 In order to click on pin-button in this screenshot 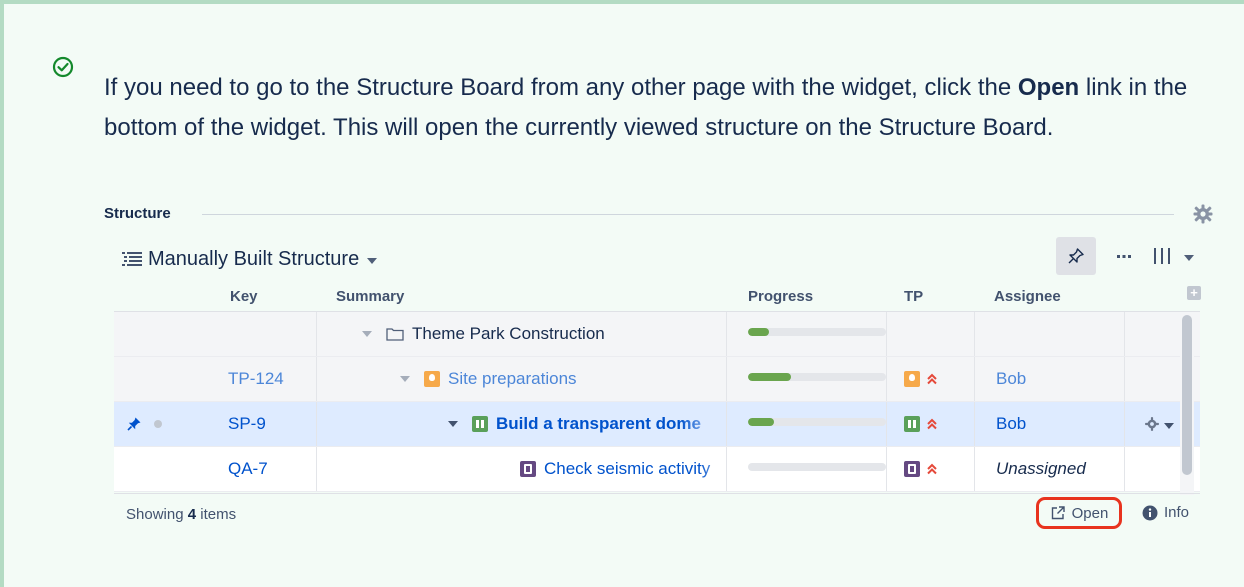, I will do `click(1076, 256)`.